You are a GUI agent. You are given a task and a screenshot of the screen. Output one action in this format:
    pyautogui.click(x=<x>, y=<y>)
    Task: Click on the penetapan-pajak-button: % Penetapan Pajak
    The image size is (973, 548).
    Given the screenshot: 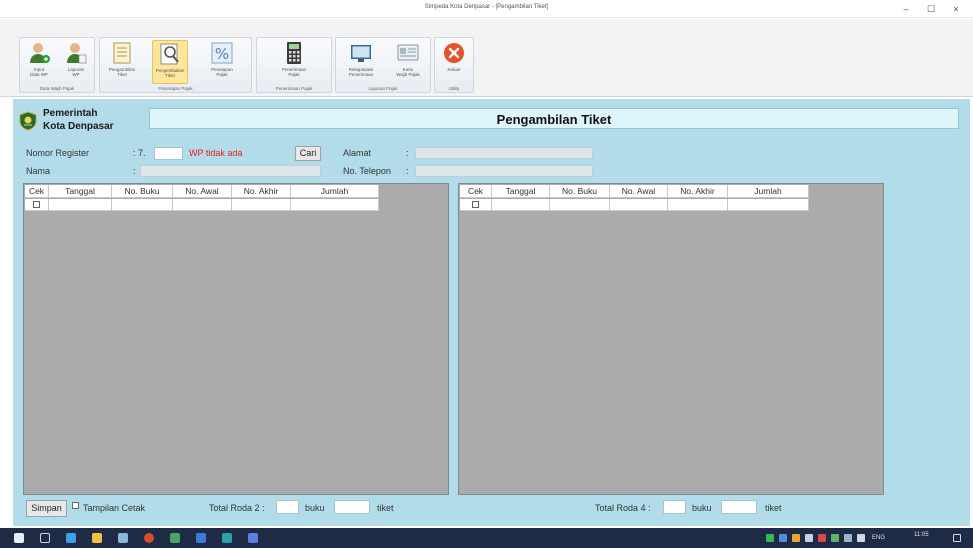 What is the action you would take?
    pyautogui.click(x=222, y=62)
    